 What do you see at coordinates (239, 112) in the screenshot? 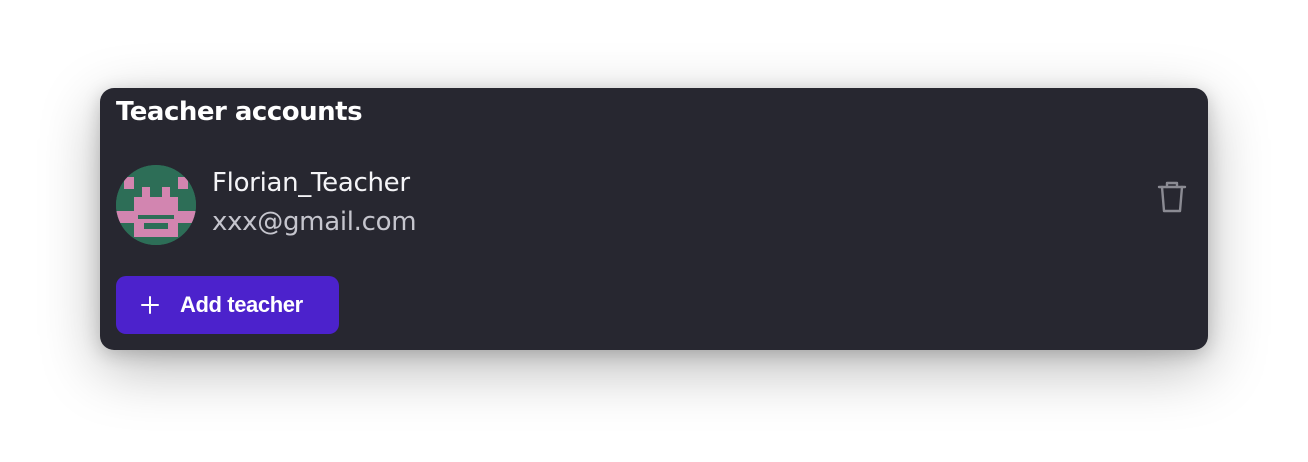
I see `panel-title: Teacher accounts` at bounding box center [239, 112].